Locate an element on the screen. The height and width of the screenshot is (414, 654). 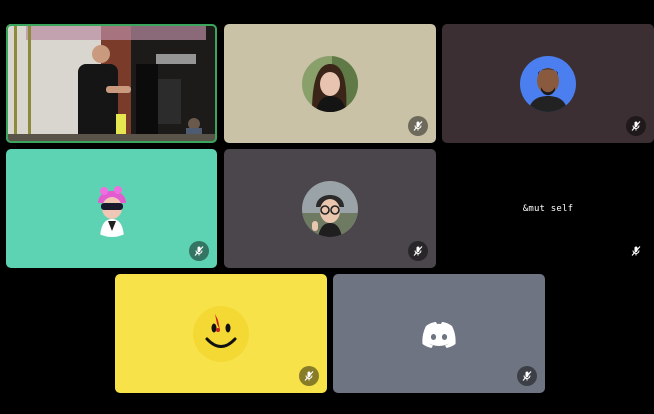
participant-avatar: &mut self is located at coordinates (548, 208).